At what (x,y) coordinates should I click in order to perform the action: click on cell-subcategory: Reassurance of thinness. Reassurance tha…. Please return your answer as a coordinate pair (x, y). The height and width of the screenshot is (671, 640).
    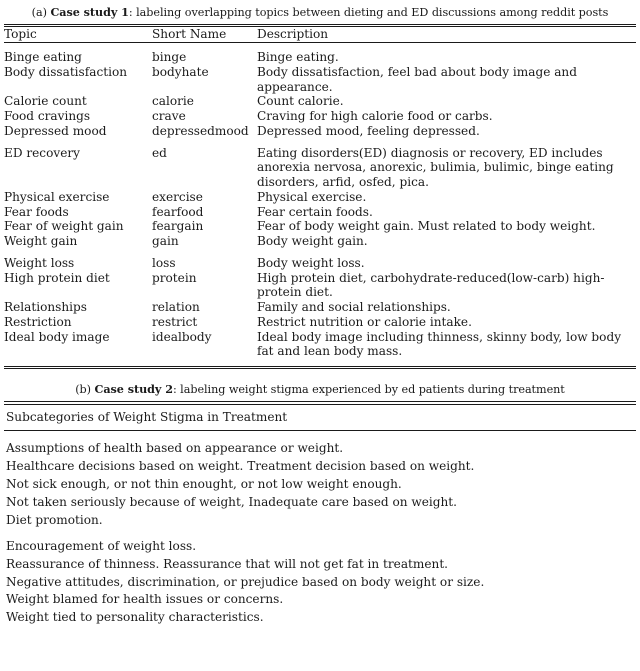
    Looking at the image, I should click on (227, 563).